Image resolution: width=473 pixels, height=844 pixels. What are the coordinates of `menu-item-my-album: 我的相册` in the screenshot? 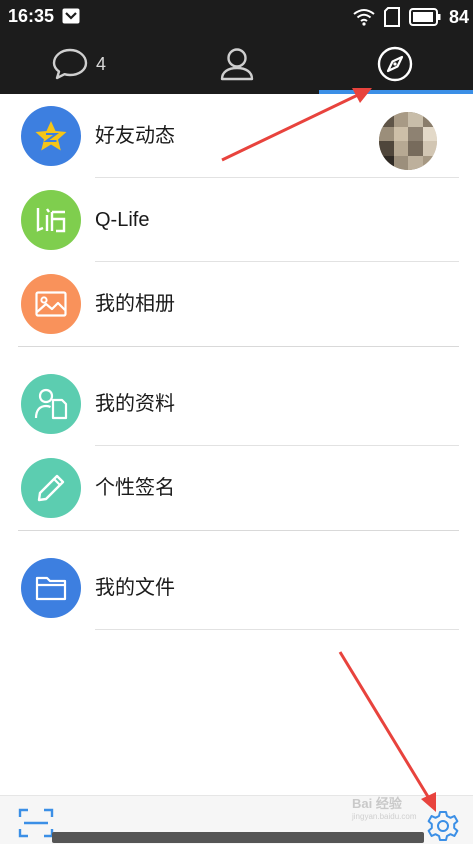 It's located at (236, 304).